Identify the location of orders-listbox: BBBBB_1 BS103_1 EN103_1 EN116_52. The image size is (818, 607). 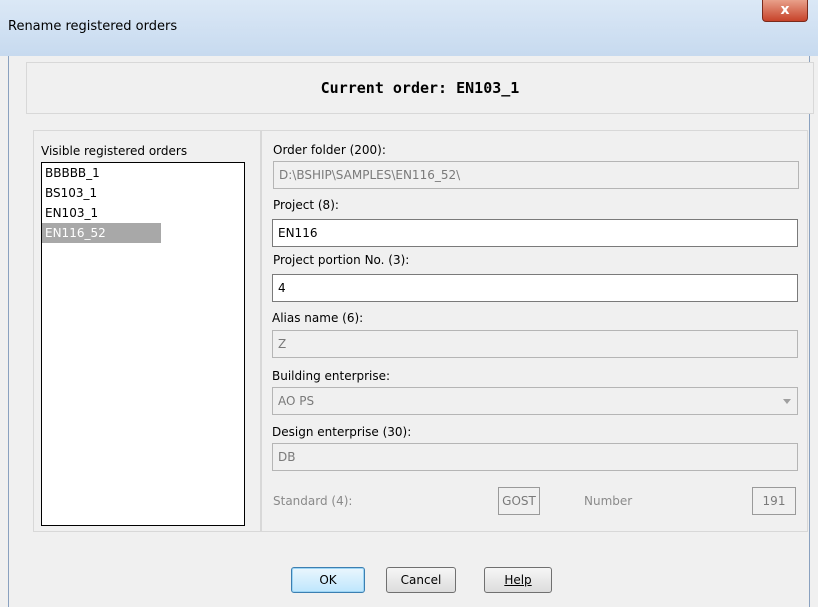
(143, 344).